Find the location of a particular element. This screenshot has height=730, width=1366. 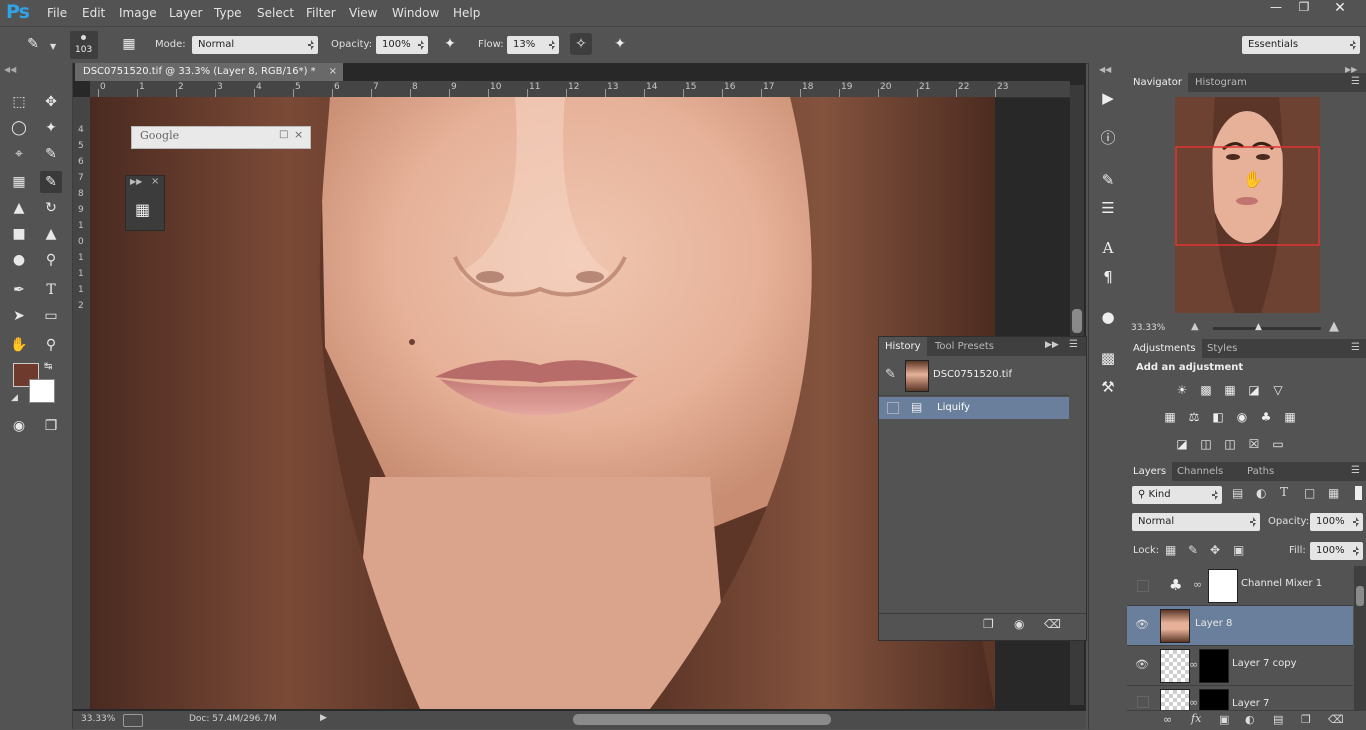

layers-menu-icon: ☰ is located at coordinates (1355, 470).